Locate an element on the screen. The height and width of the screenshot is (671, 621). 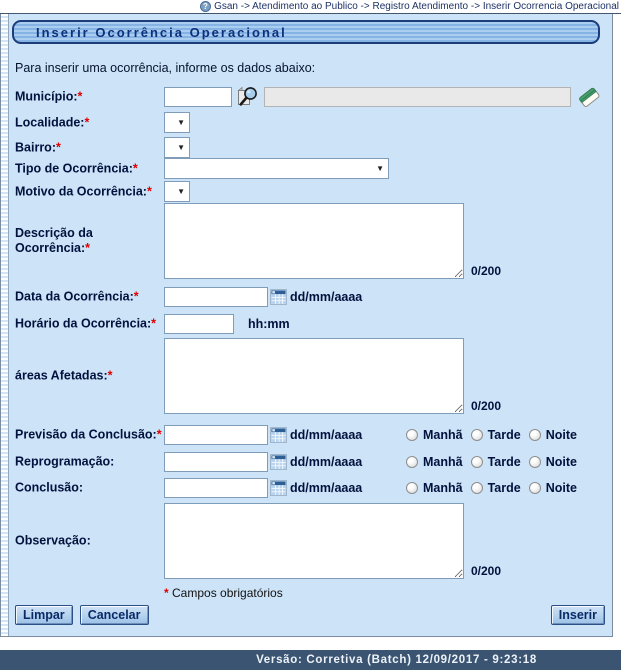
conclusao-noite-radio: Noite is located at coordinates (552, 488).